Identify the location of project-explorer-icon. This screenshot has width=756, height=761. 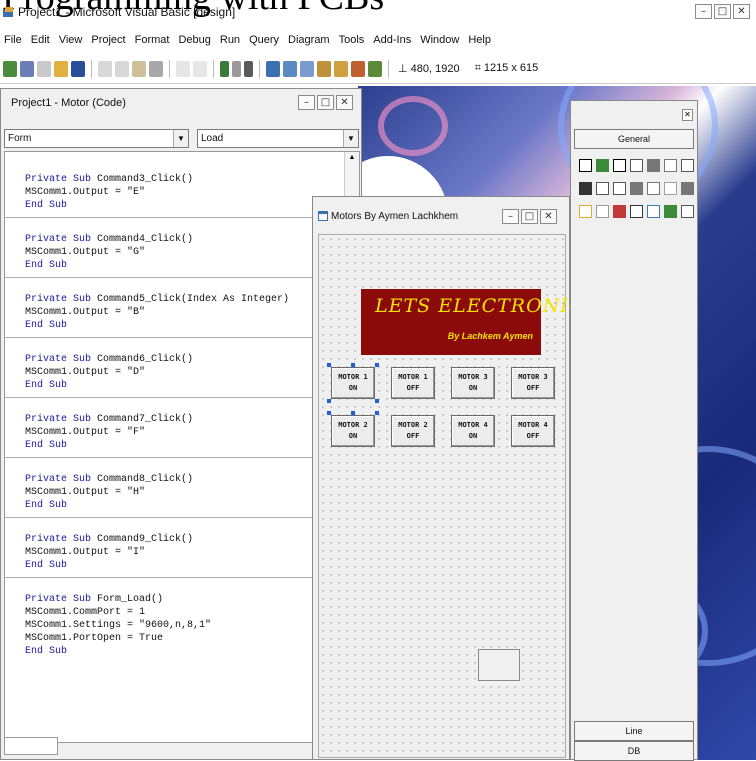
(273, 68).